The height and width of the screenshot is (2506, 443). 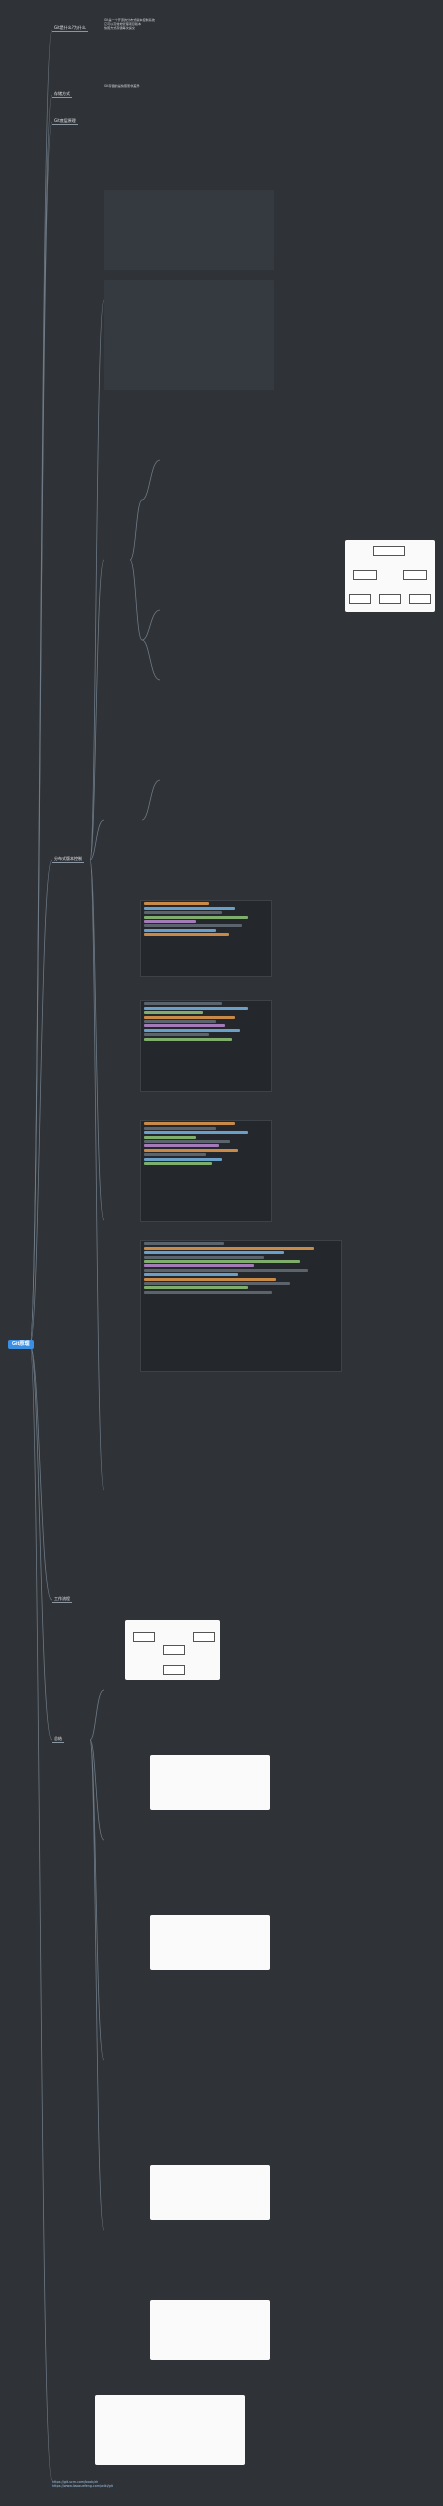 I want to click on topic-distributed: 分布式版本控制, so click(x=68, y=859).